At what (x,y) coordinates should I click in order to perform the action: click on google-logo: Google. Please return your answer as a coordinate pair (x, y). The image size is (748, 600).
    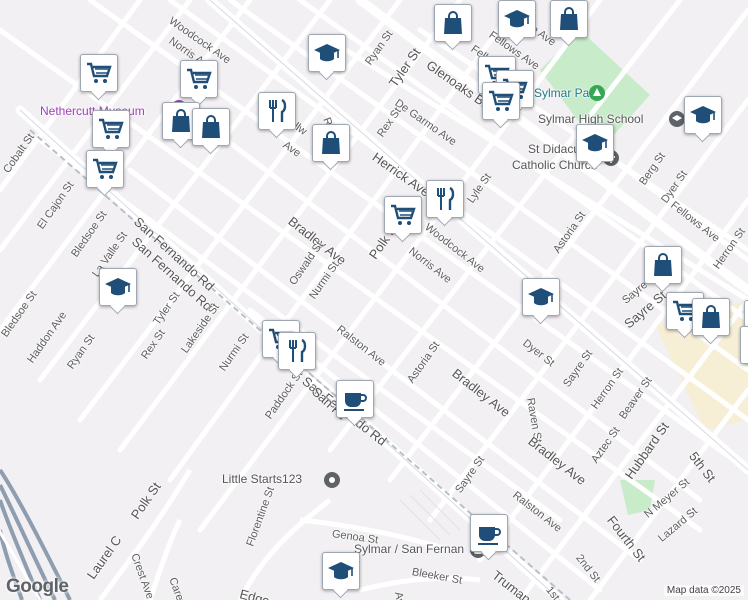
    Looking at the image, I should click on (37, 586).